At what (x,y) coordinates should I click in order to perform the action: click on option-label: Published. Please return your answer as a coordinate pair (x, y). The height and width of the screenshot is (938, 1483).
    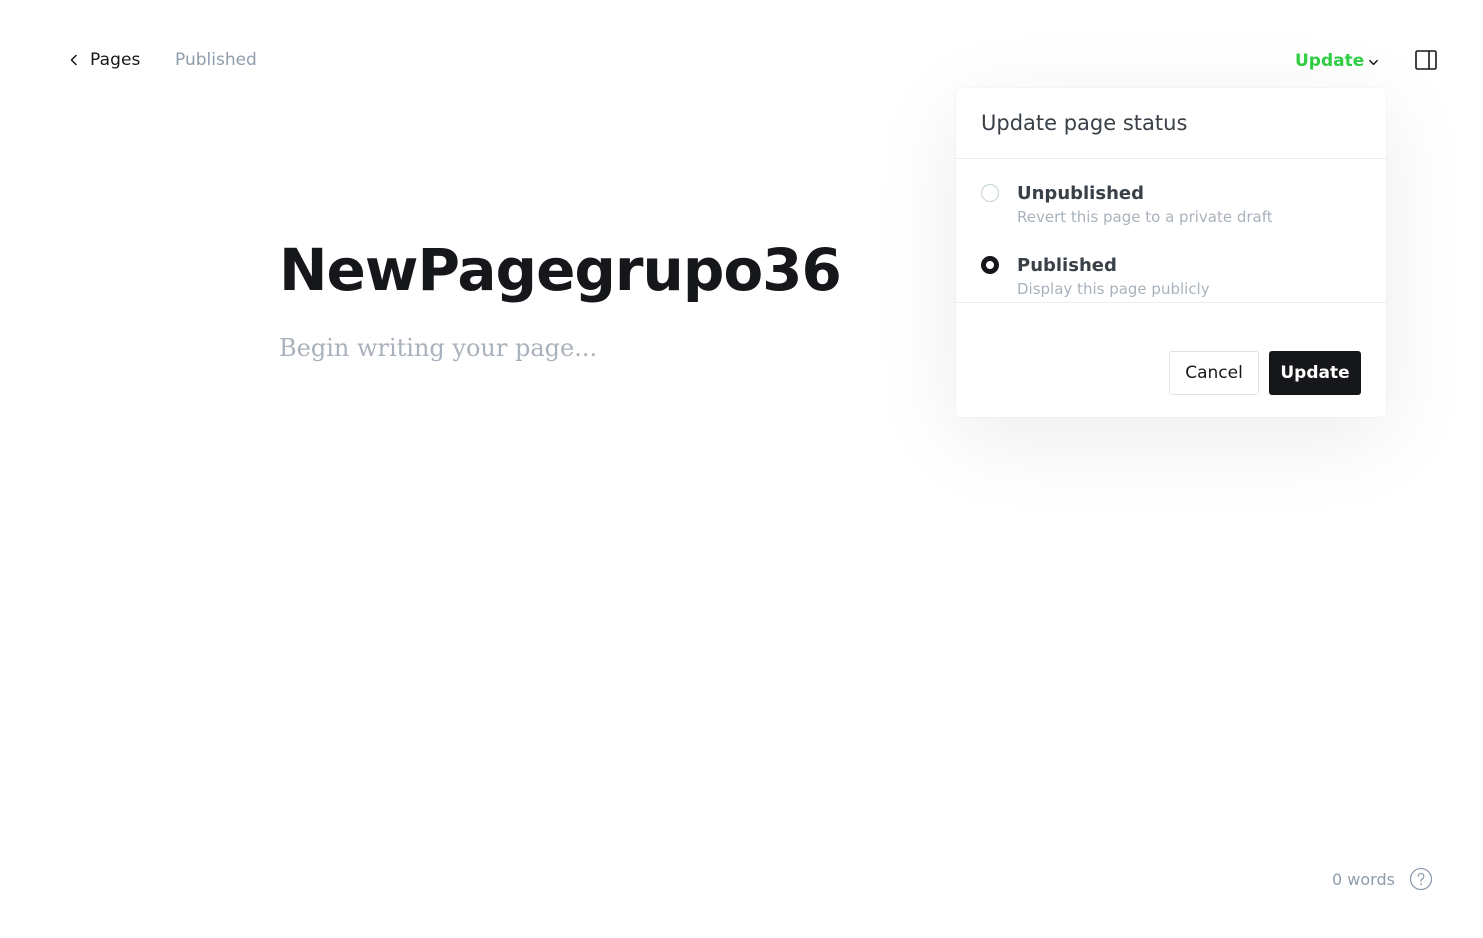
    Looking at the image, I should click on (1067, 265).